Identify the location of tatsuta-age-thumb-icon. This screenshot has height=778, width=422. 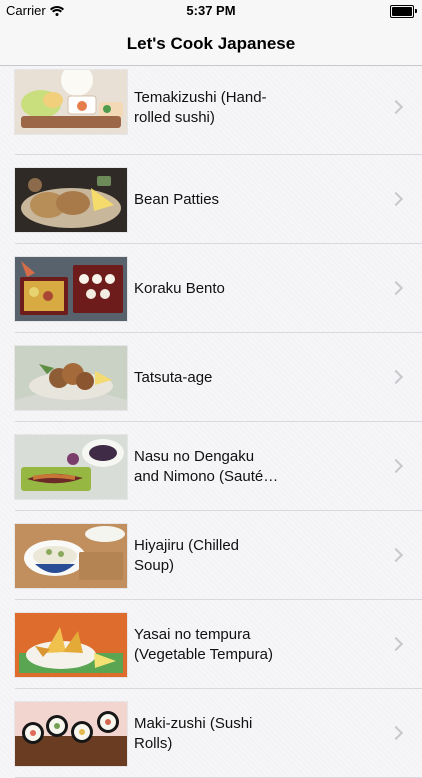
(71, 378).